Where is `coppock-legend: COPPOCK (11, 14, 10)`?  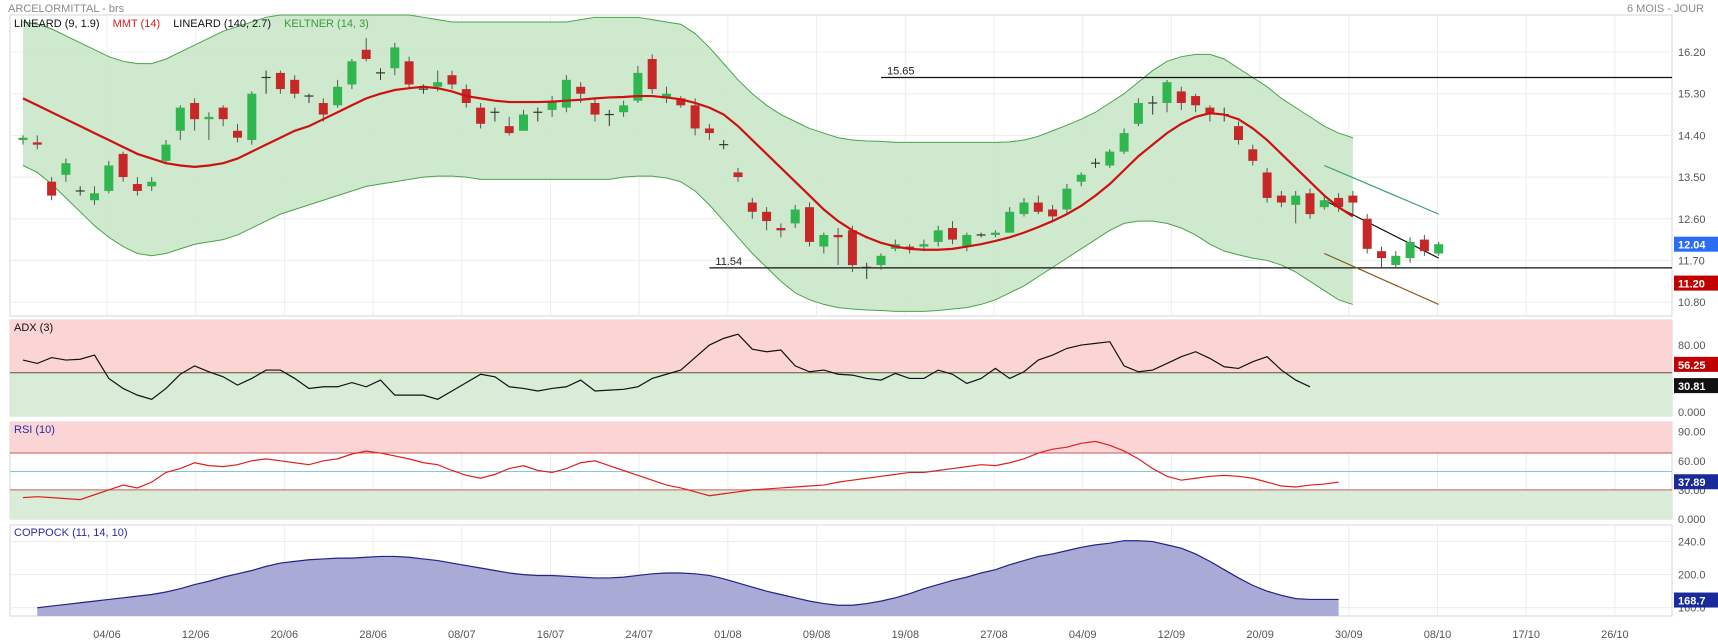 coppock-legend: COPPOCK (11, 14, 10) is located at coordinates (71, 533).